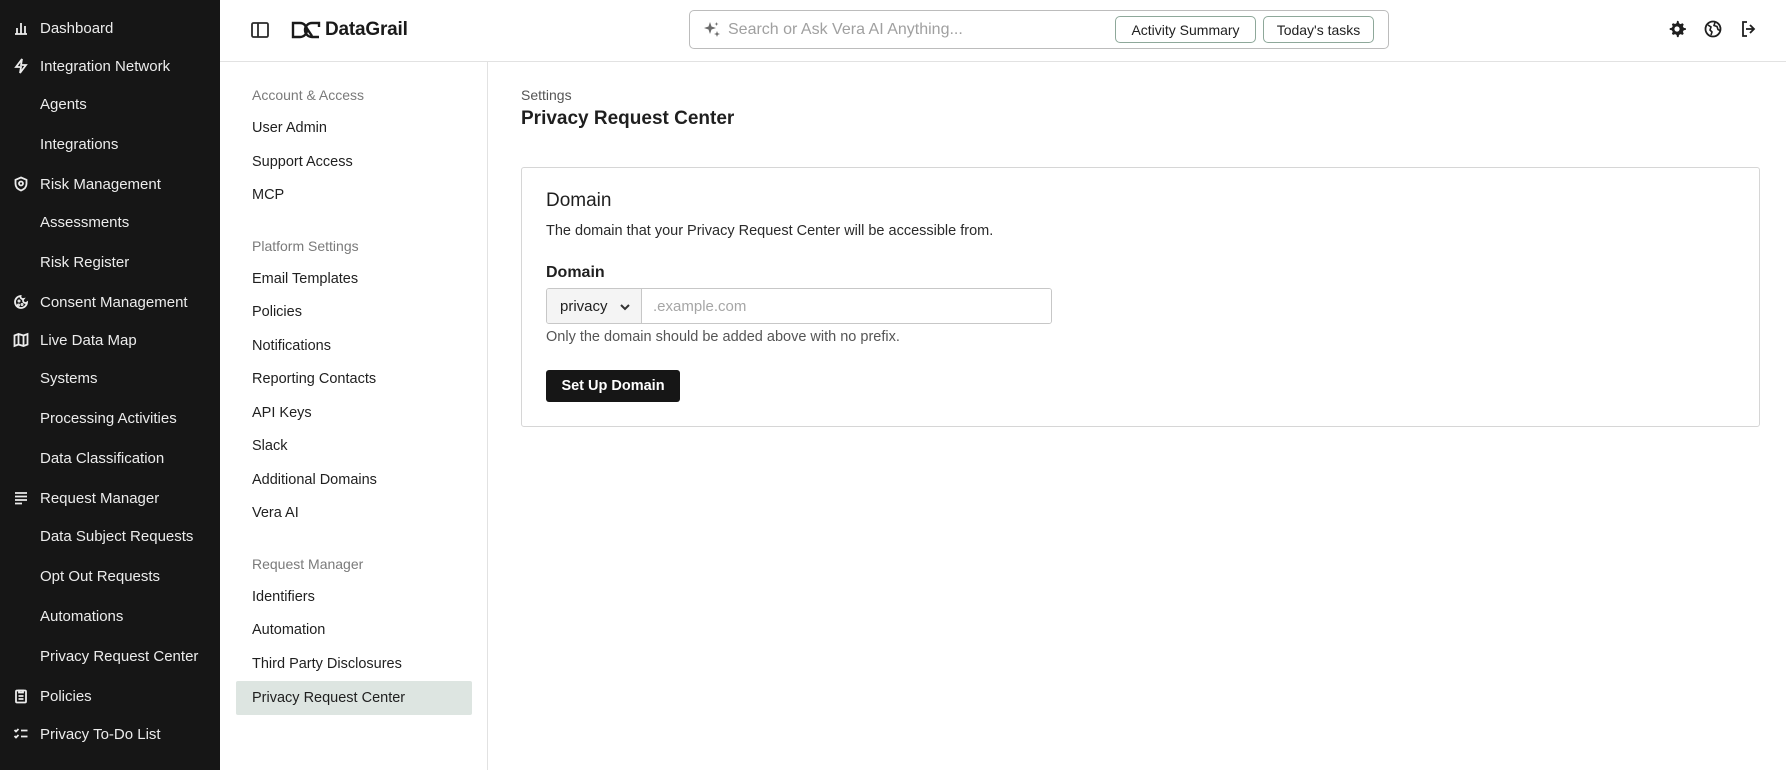 The width and height of the screenshot is (1786, 770). What do you see at coordinates (354, 279) in the screenshot?
I see `settings-item-email-templates: Email Templates` at bounding box center [354, 279].